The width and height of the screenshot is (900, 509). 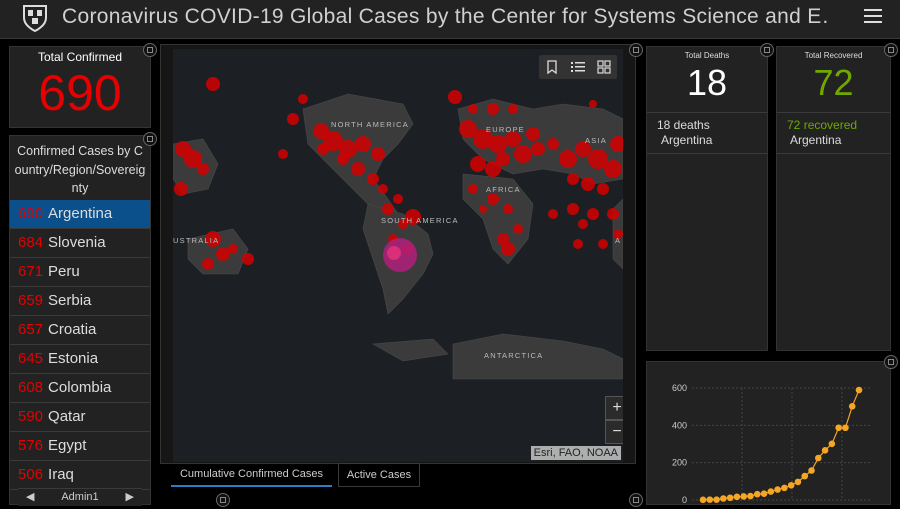 I want to click on country-list-item: 690 Argentina, so click(x=80, y=214).